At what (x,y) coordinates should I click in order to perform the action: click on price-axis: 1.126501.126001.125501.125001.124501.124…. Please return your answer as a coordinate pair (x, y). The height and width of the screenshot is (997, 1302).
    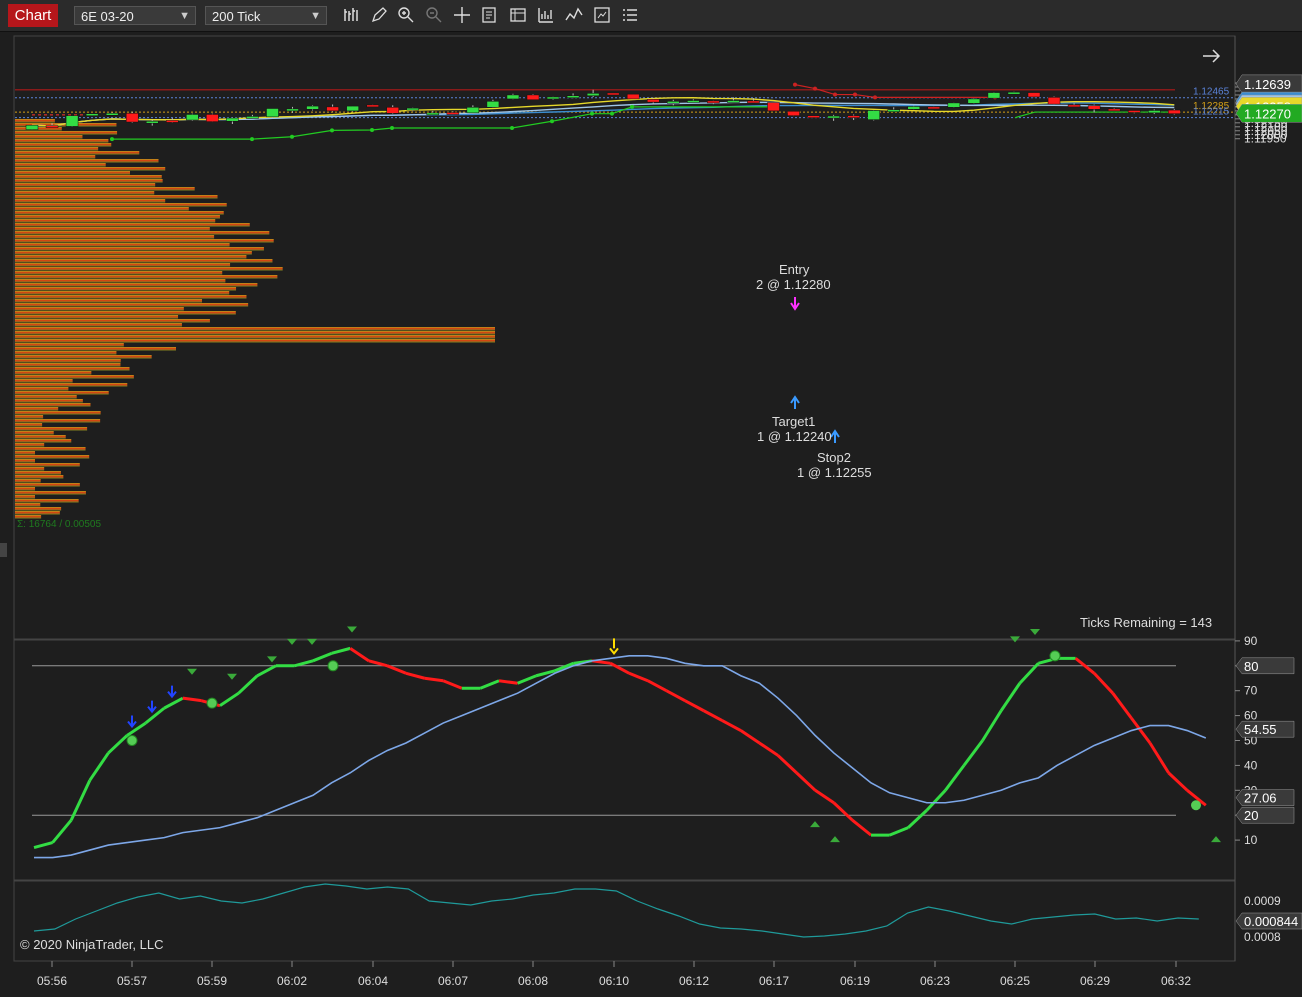
    Looking at the image, I should click on (1268, 110).